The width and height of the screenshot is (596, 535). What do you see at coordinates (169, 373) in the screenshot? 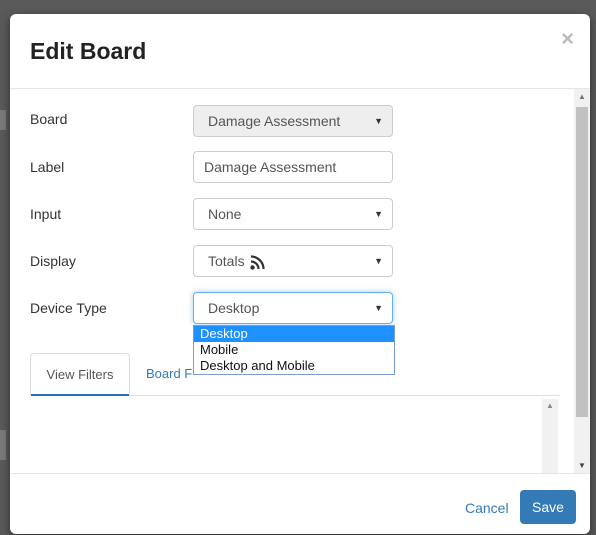
I see `tab-board-f: Board F` at bounding box center [169, 373].